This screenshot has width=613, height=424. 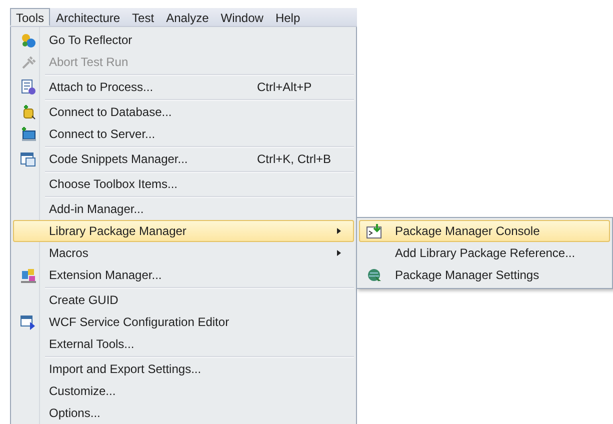 I want to click on menu-item: Go To Reflector, so click(x=183, y=40).